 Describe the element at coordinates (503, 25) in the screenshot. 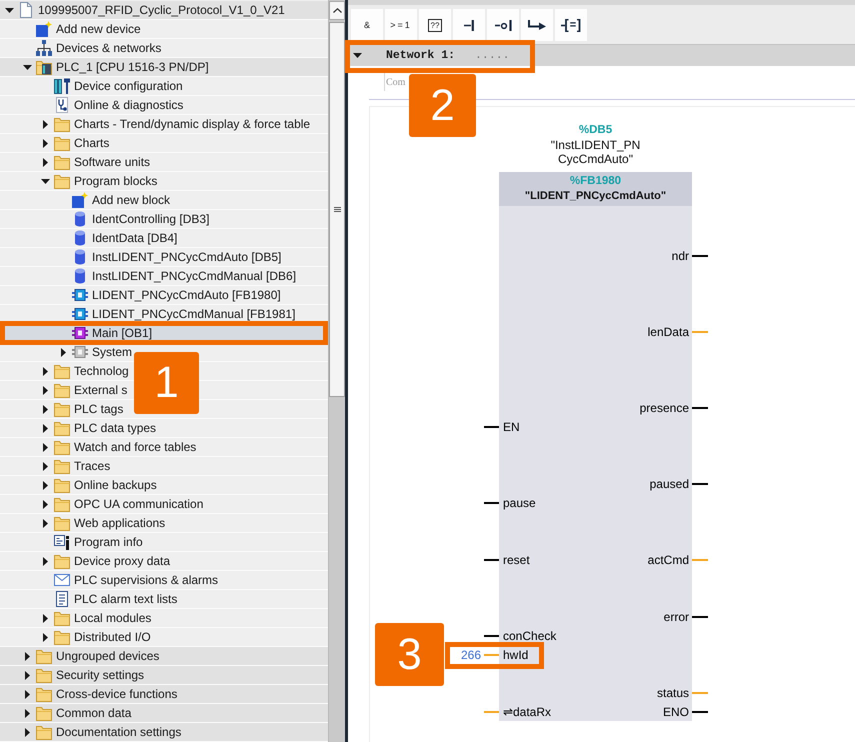

I see `negated-contact-button` at that location.